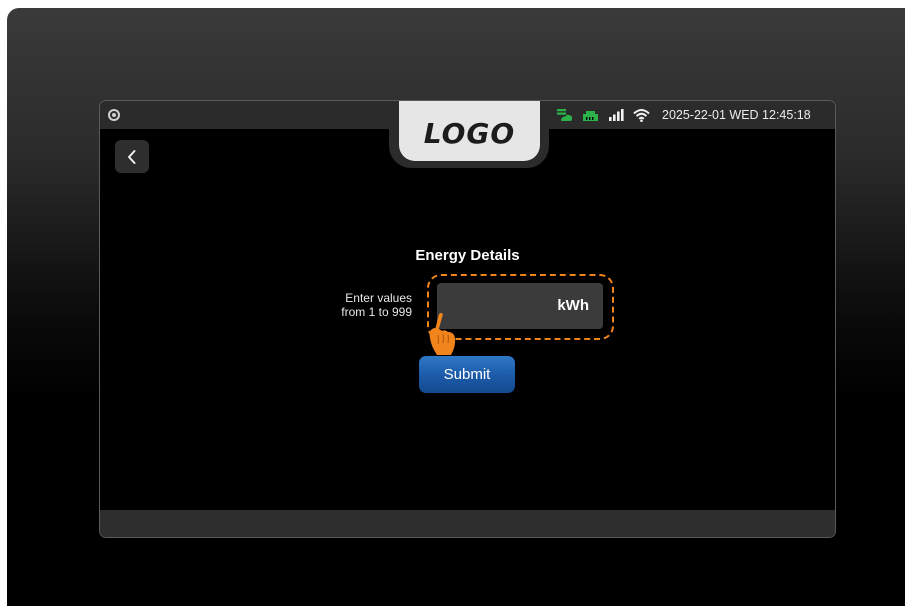 Image resolution: width=905 pixels, height=606 pixels. I want to click on input-hint-line-1: Enter values, so click(378, 298).